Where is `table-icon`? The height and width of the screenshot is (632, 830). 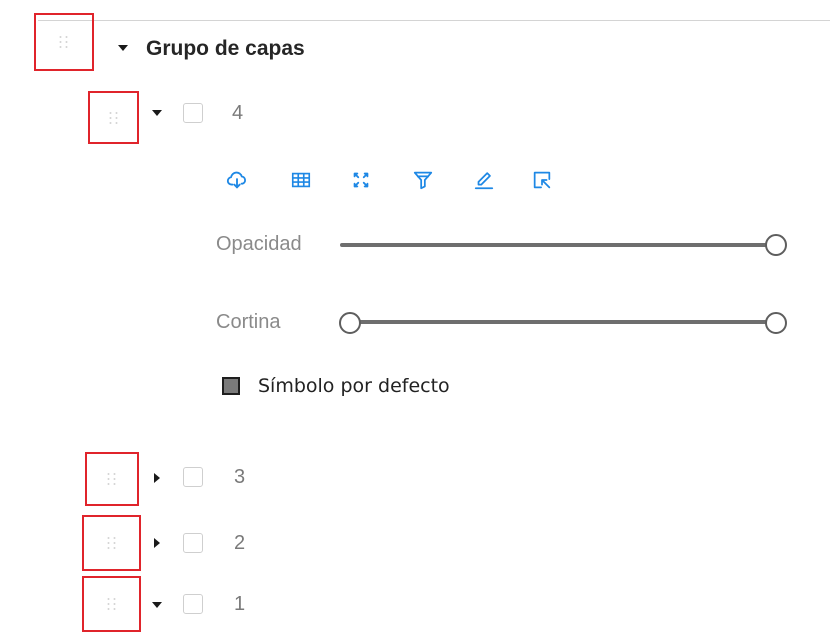
table-icon is located at coordinates (301, 180).